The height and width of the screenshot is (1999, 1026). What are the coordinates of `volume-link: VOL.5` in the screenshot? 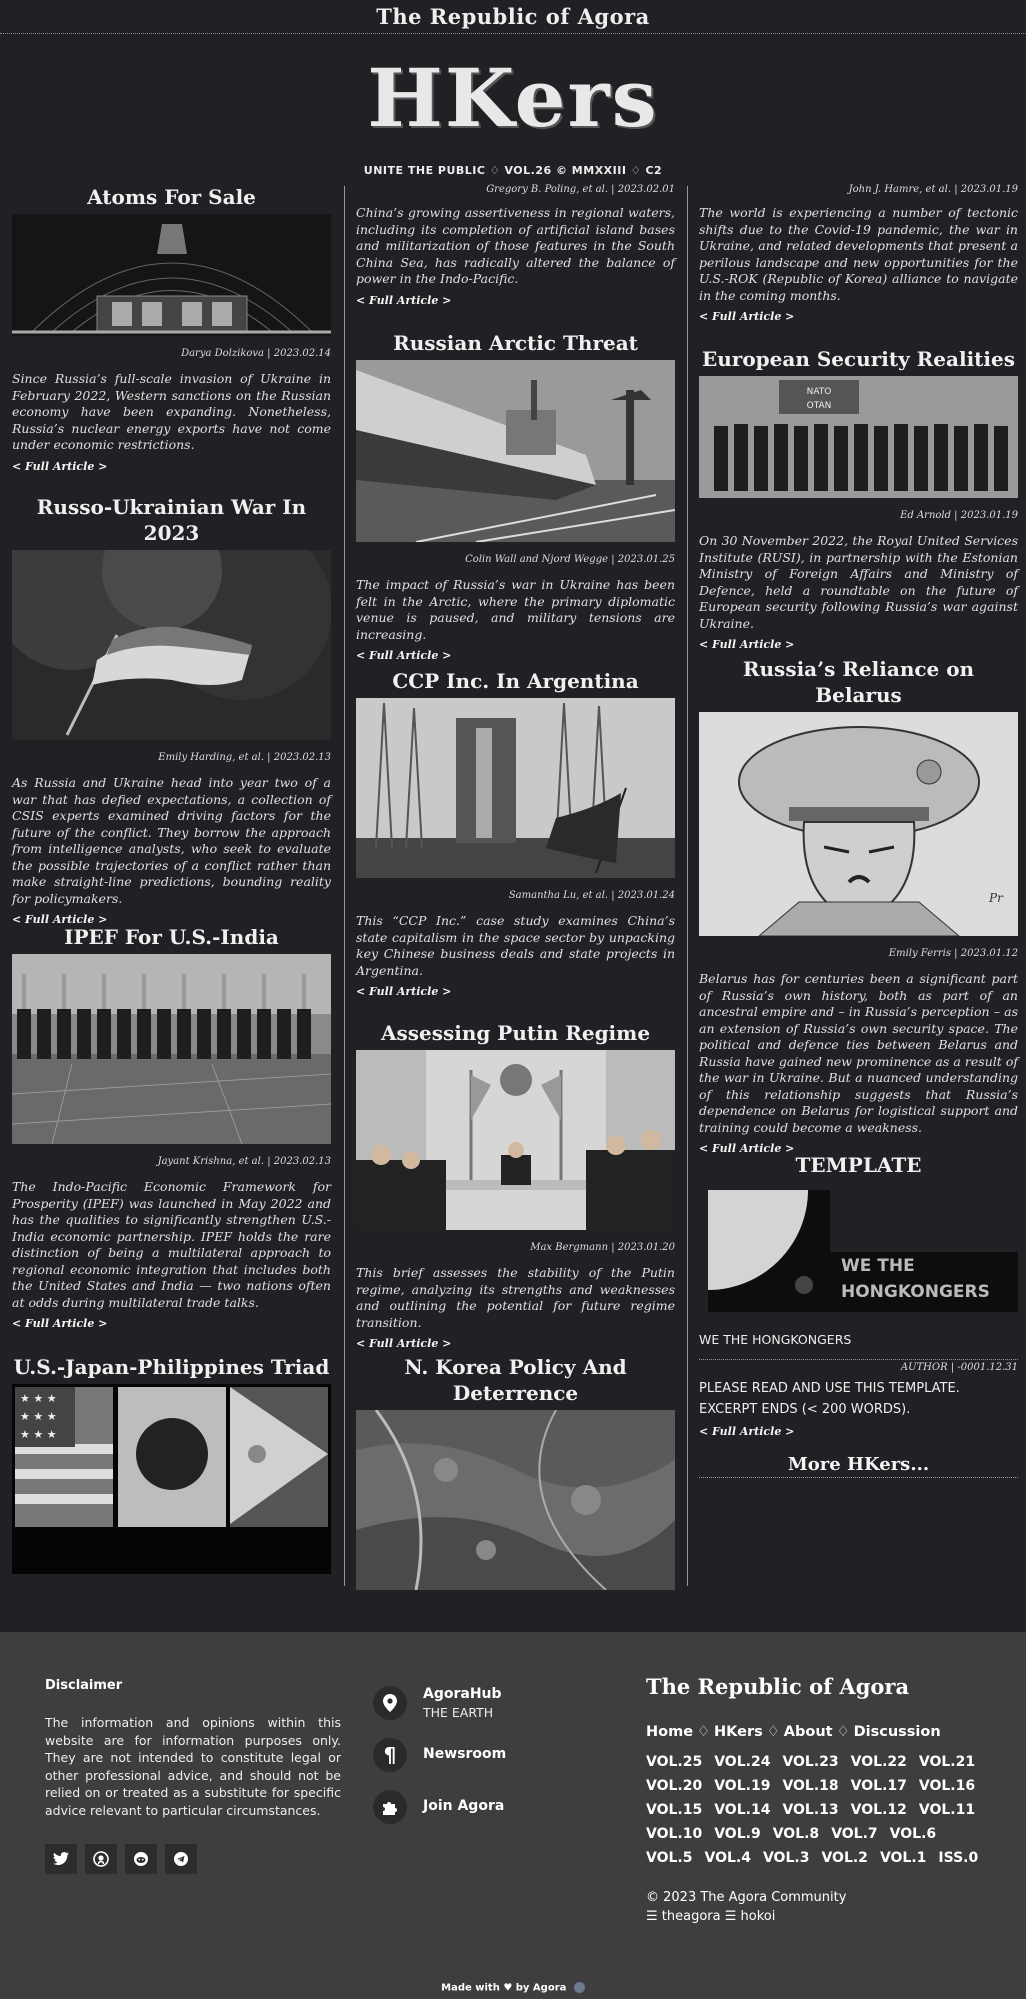 It's located at (669, 1858).